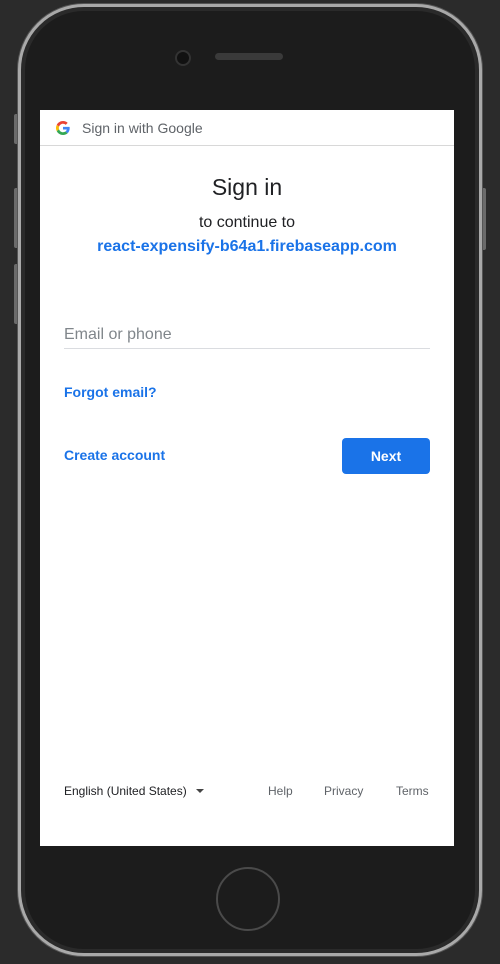 The height and width of the screenshot is (964, 500). What do you see at coordinates (114, 455) in the screenshot?
I see `create-account-link: Create account` at bounding box center [114, 455].